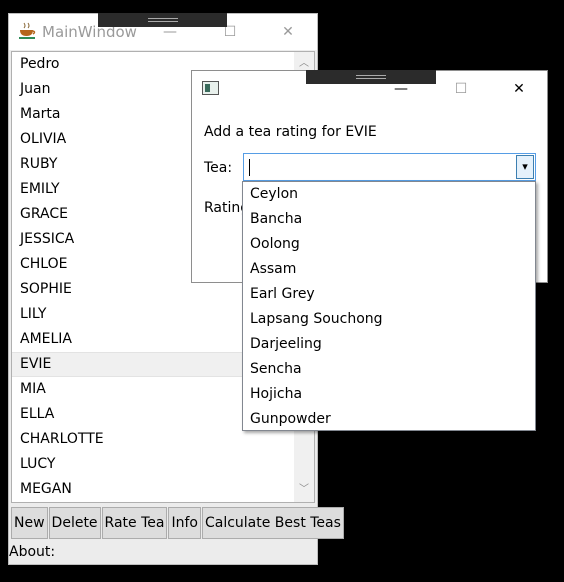 This screenshot has width=564, height=582. I want to click on tea-label: Tea:, so click(218, 168).